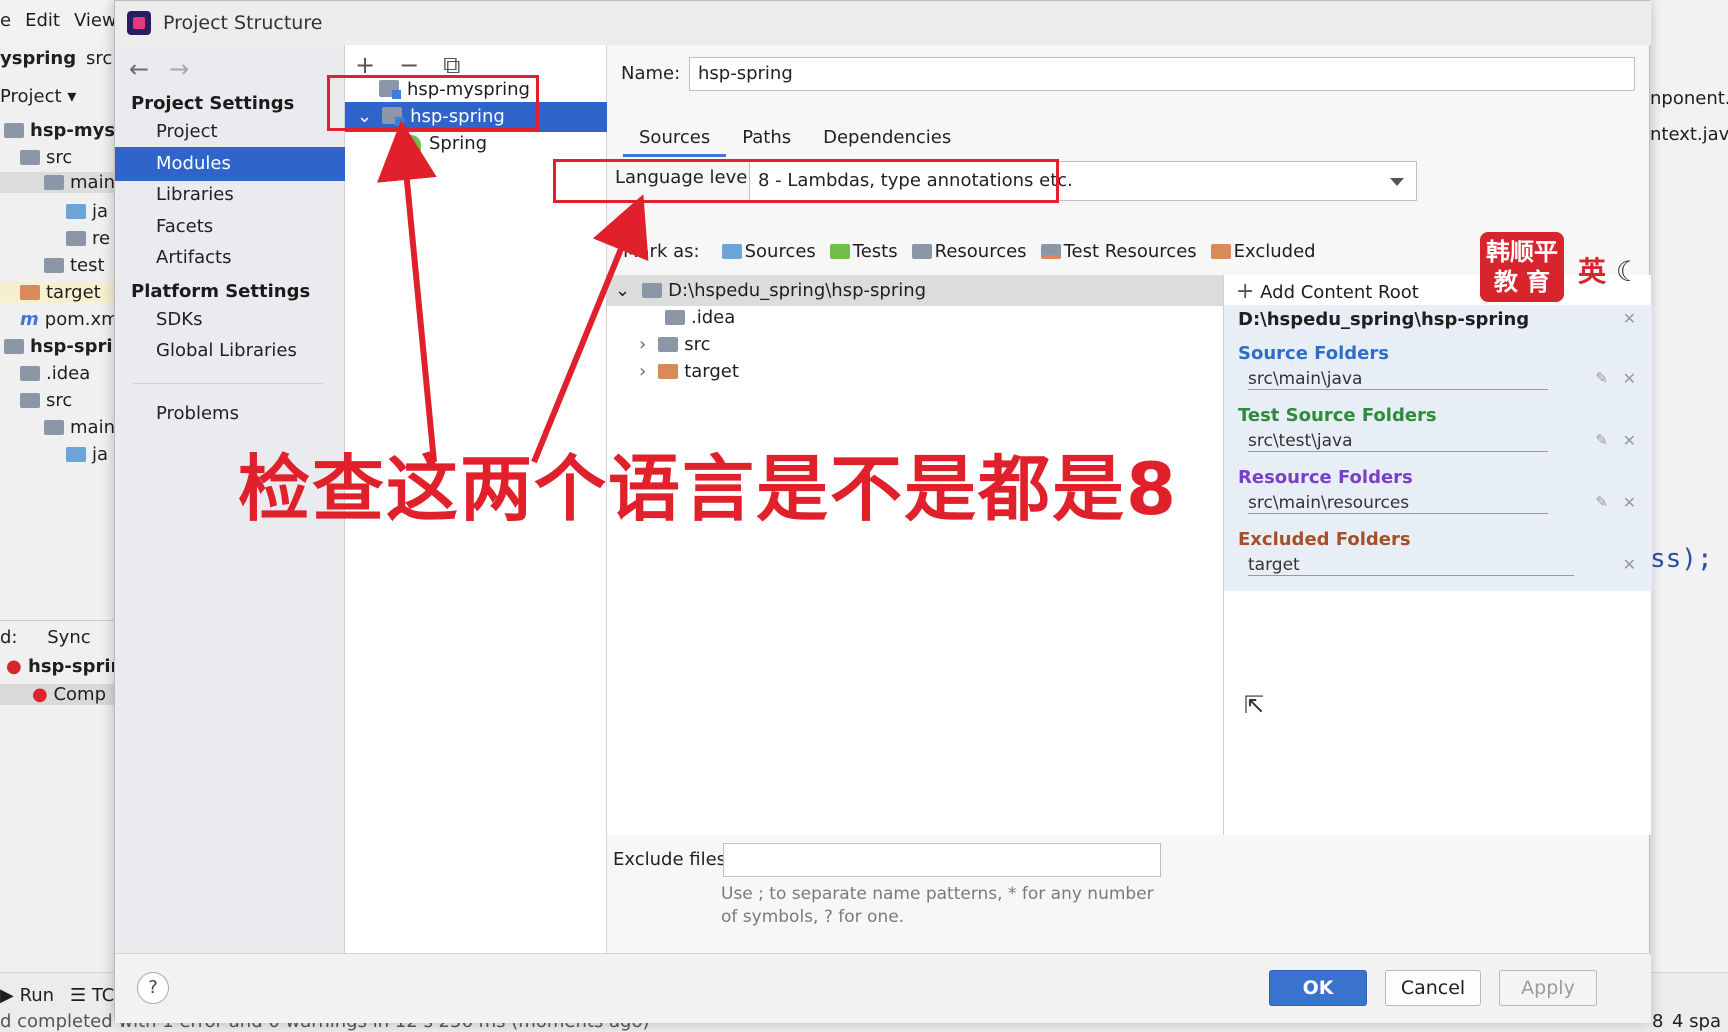  What do you see at coordinates (590, 329) in the screenshot?
I see `annotation-arrow-language-level` at bounding box center [590, 329].